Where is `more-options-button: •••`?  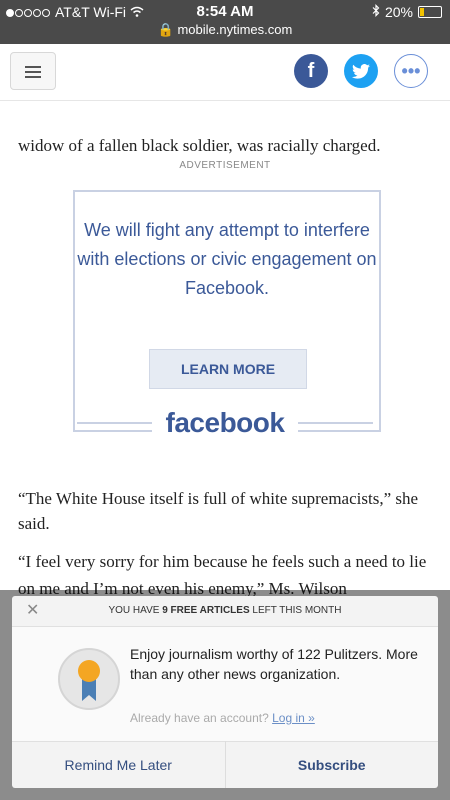
more-options-button: ••• is located at coordinates (411, 71).